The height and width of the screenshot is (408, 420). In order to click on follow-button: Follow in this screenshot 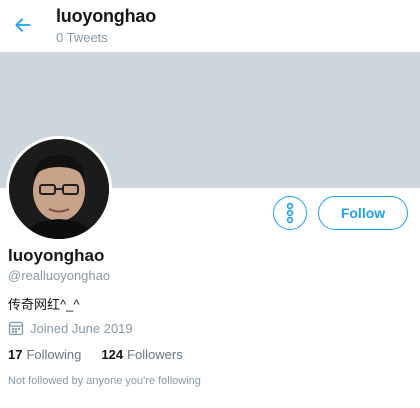, I will do `click(363, 213)`.